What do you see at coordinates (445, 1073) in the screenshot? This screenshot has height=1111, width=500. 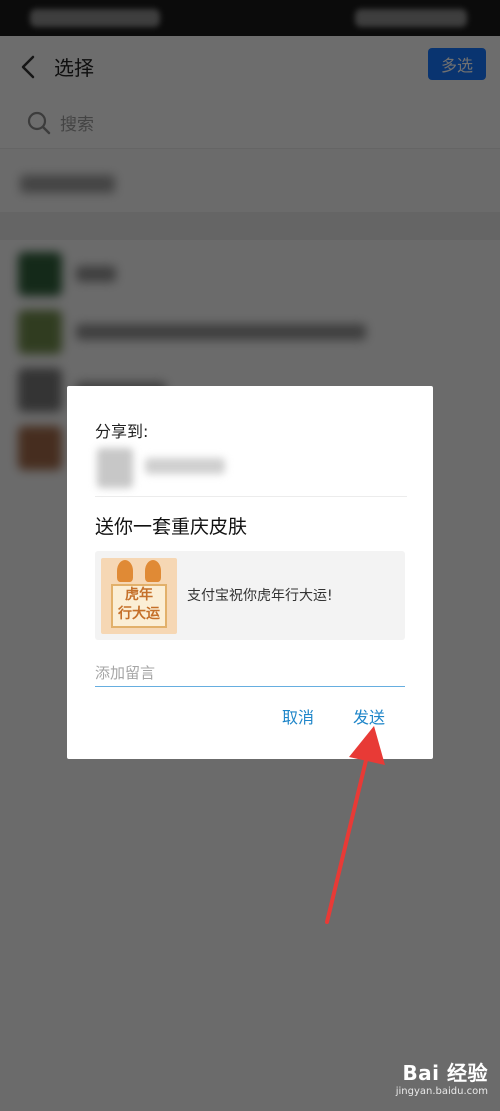 I see `watermark-logo: Bai 经验` at bounding box center [445, 1073].